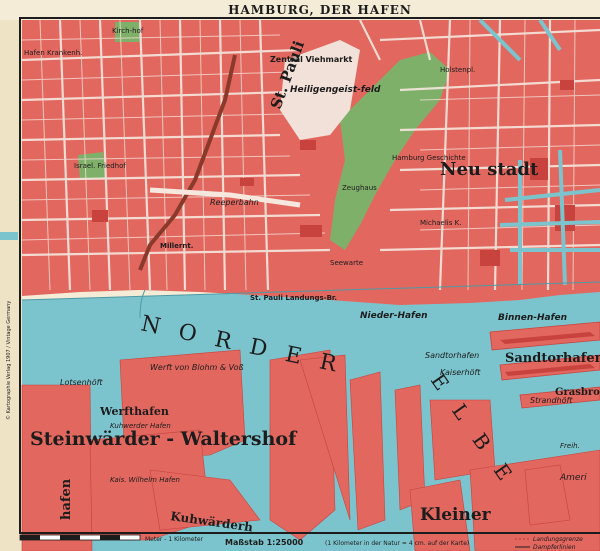  I want to click on park-small-east, so click(423, 71).